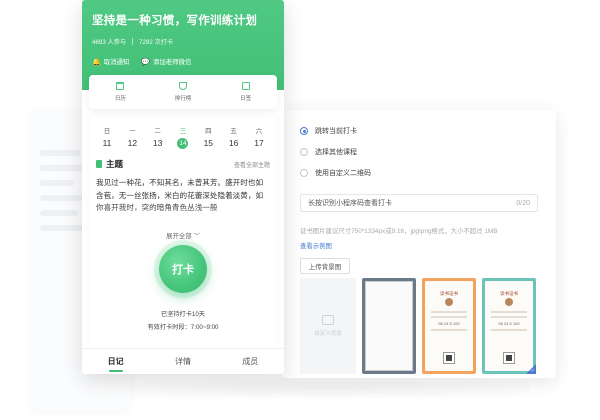 This screenshot has height=420, width=600. What do you see at coordinates (343, 173) in the screenshot?
I see `option-label: 使用自定义二维码` at bounding box center [343, 173].